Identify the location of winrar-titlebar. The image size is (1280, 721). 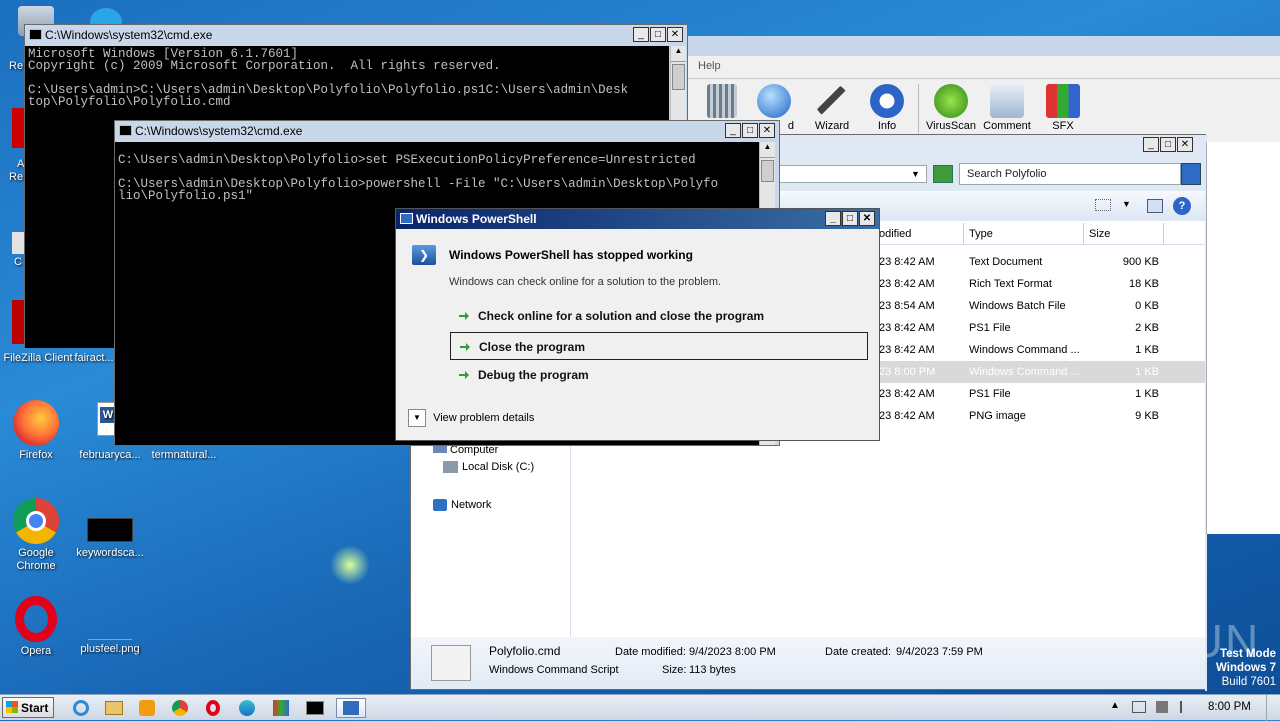
(983, 46).